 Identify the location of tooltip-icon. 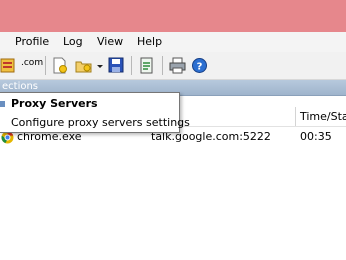
(2, 104).